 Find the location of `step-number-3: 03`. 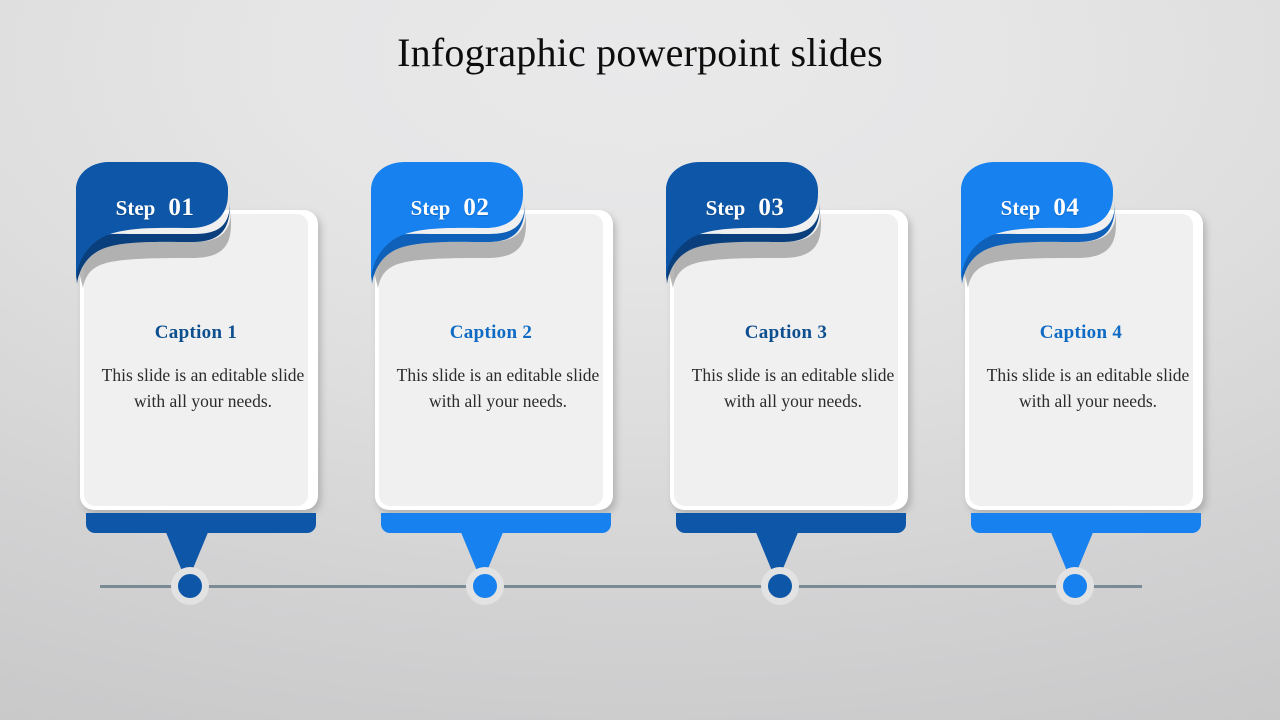

step-number-3: 03 is located at coordinates (771, 207).